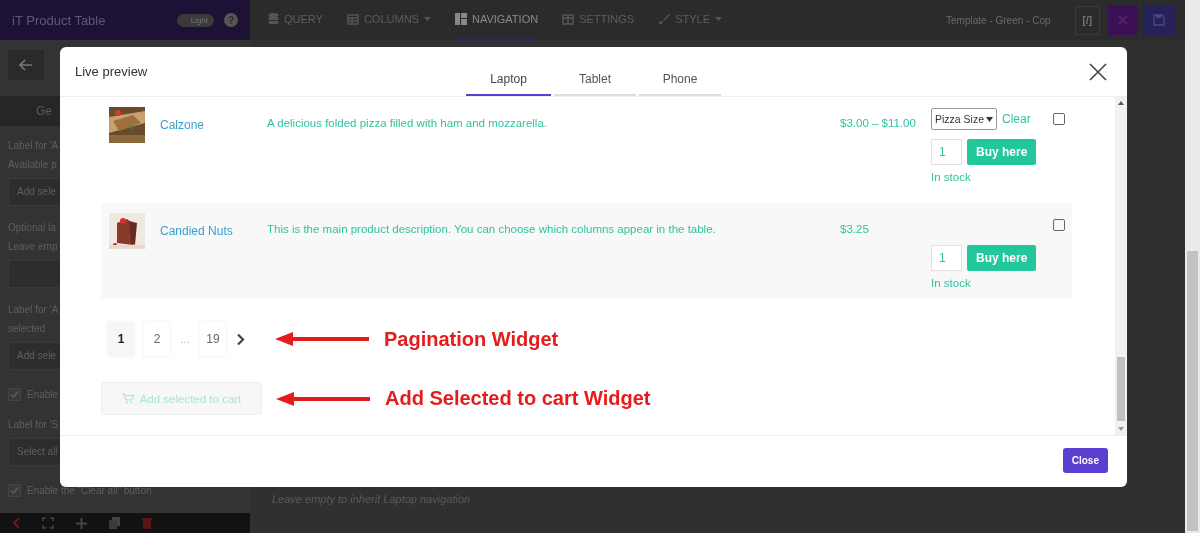  Describe the element at coordinates (1087, 20) in the screenshot. I see `code-button: [/]` at that location.